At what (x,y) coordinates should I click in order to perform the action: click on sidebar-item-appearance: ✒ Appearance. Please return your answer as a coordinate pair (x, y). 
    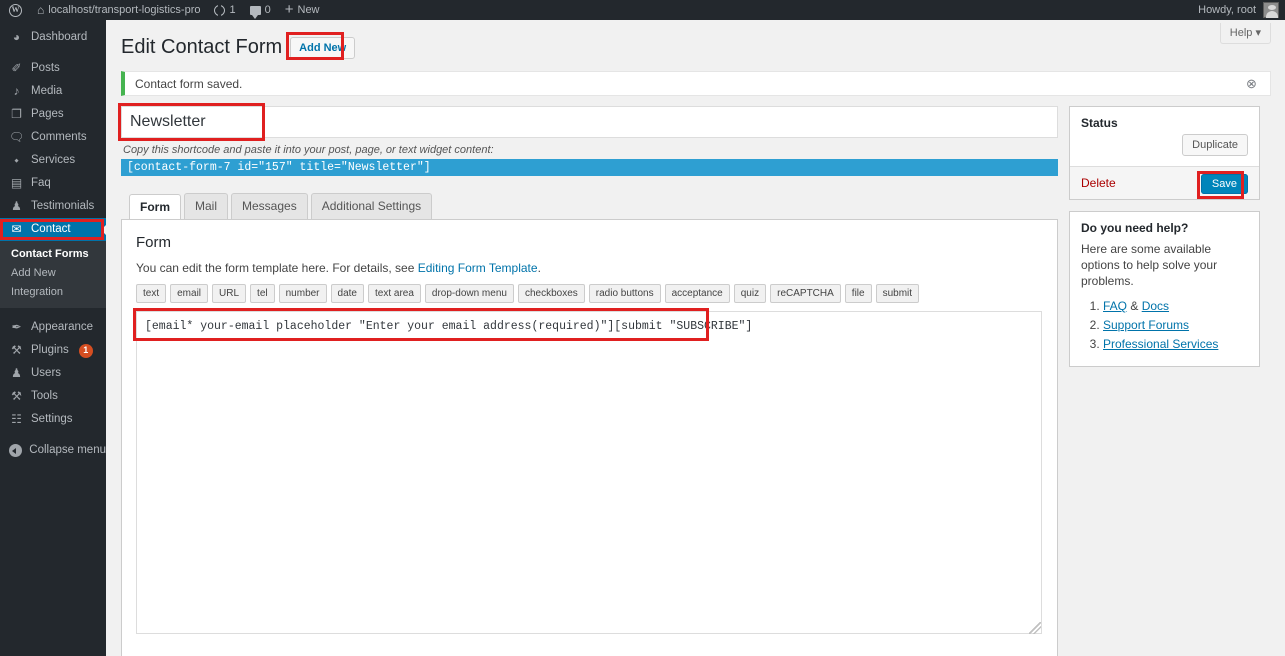
    Looking at the image, I should click on (53, 327).